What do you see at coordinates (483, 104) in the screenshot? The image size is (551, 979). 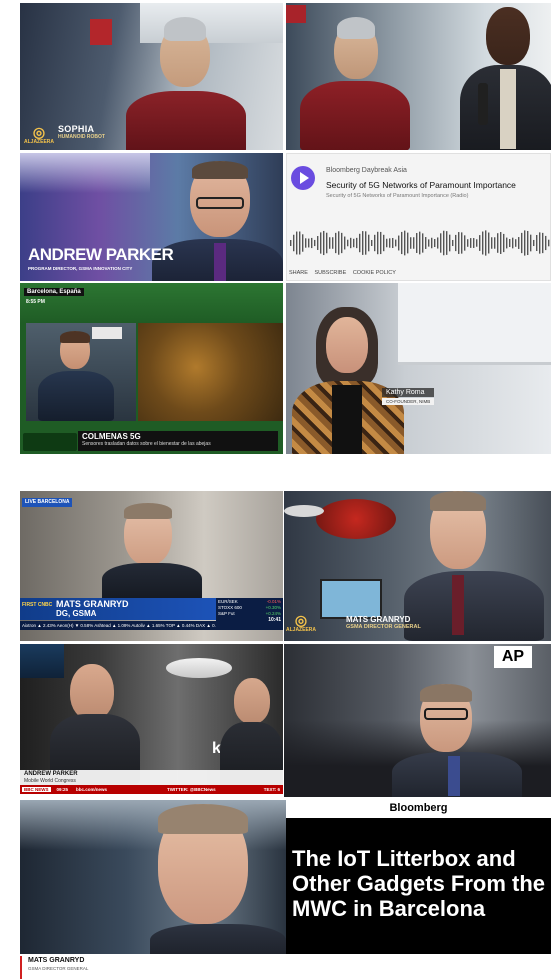 I see `microphone` at bounding box center [483, 104].